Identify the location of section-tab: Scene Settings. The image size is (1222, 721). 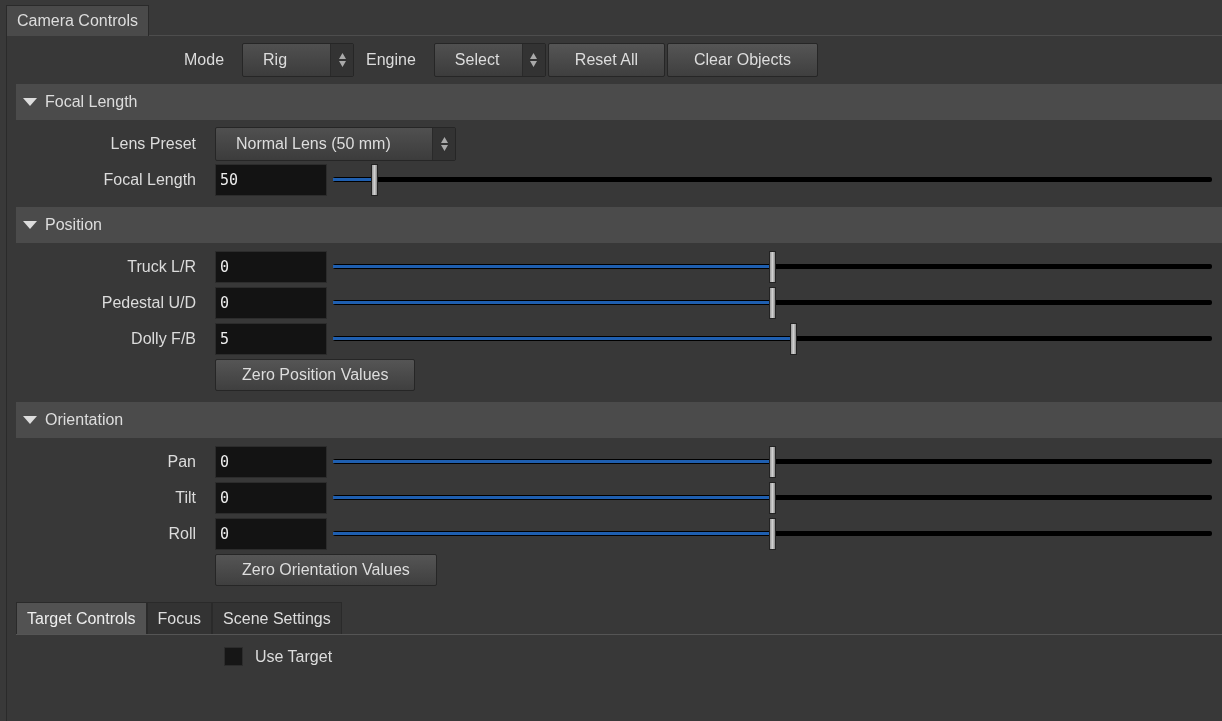
(277, 618).